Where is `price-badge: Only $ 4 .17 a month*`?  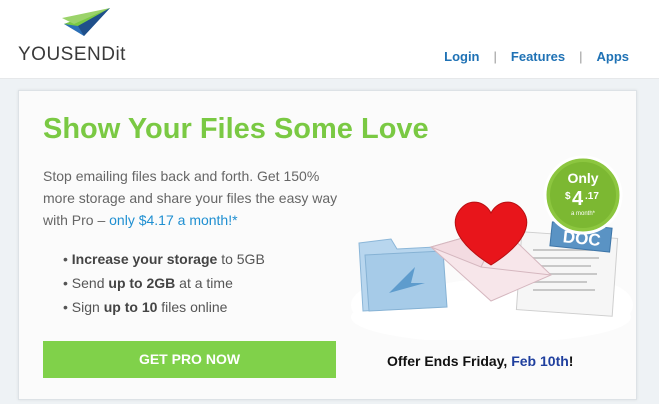
price-badge: Only $ 4 .17 a month* is located at coordinates (583, 195).